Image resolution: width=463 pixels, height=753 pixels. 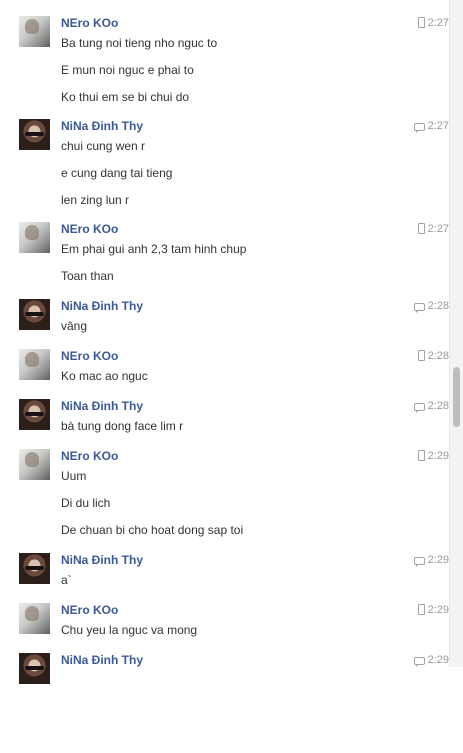 What do you see at coordinates (125, 97) in the screenshot?
I see `message-text: Ko thui em se bi chui do` at bounding box center [125, 97].